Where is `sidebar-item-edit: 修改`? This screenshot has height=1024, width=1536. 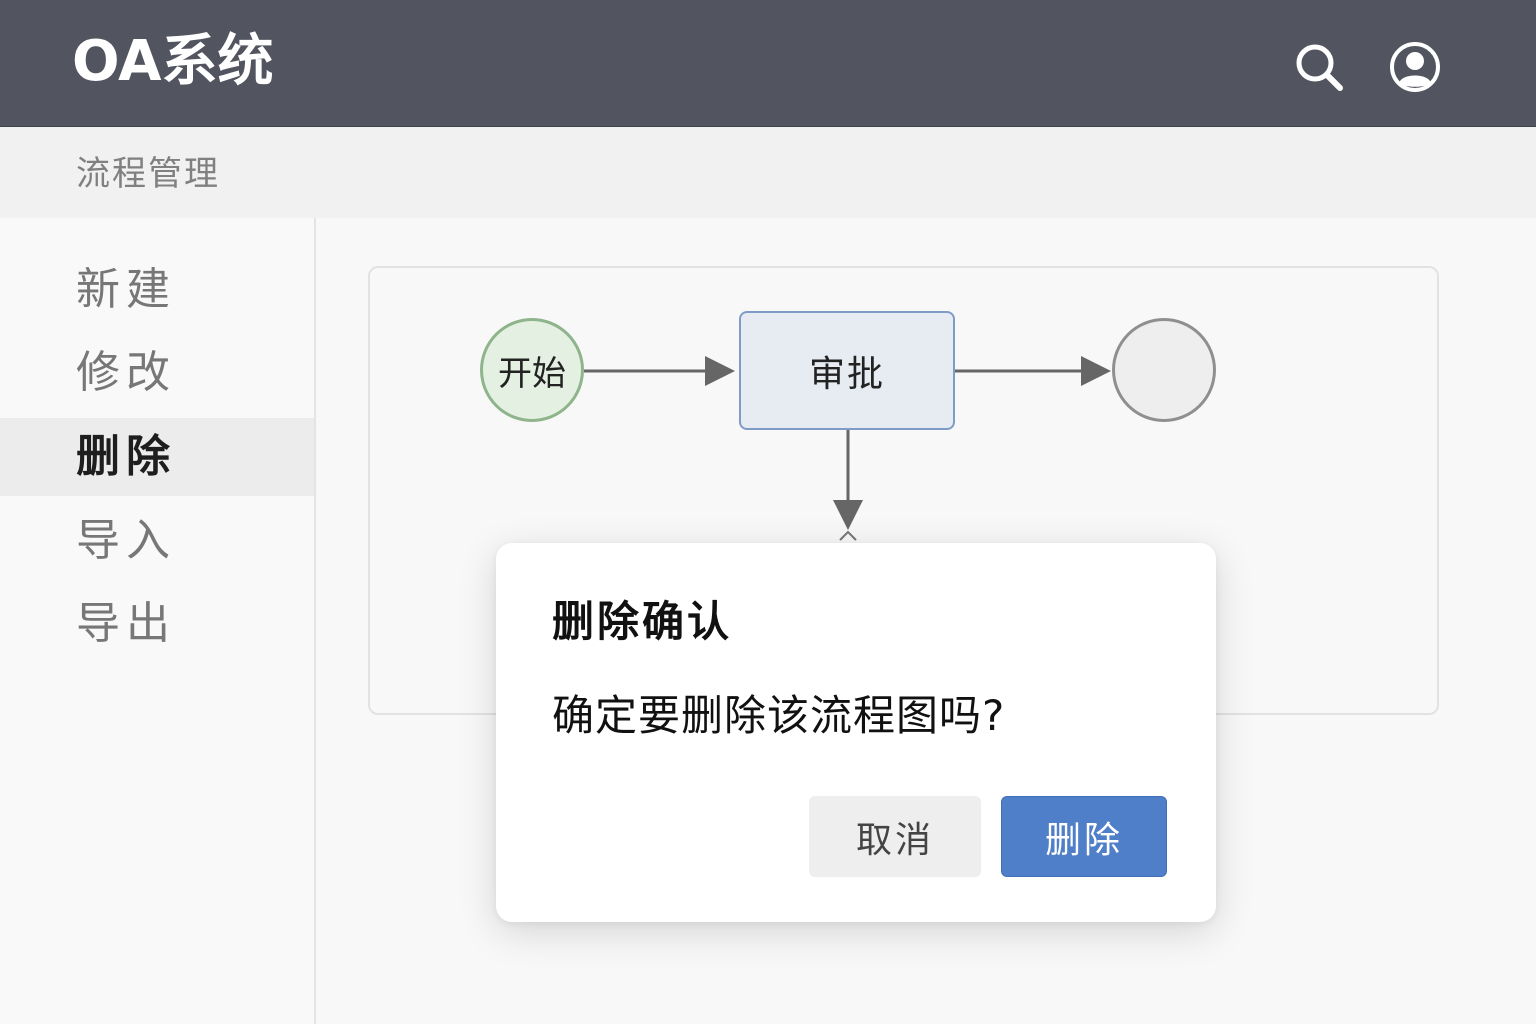 sidebar-item-edit: 修改 is located at coordinates (157, 373).